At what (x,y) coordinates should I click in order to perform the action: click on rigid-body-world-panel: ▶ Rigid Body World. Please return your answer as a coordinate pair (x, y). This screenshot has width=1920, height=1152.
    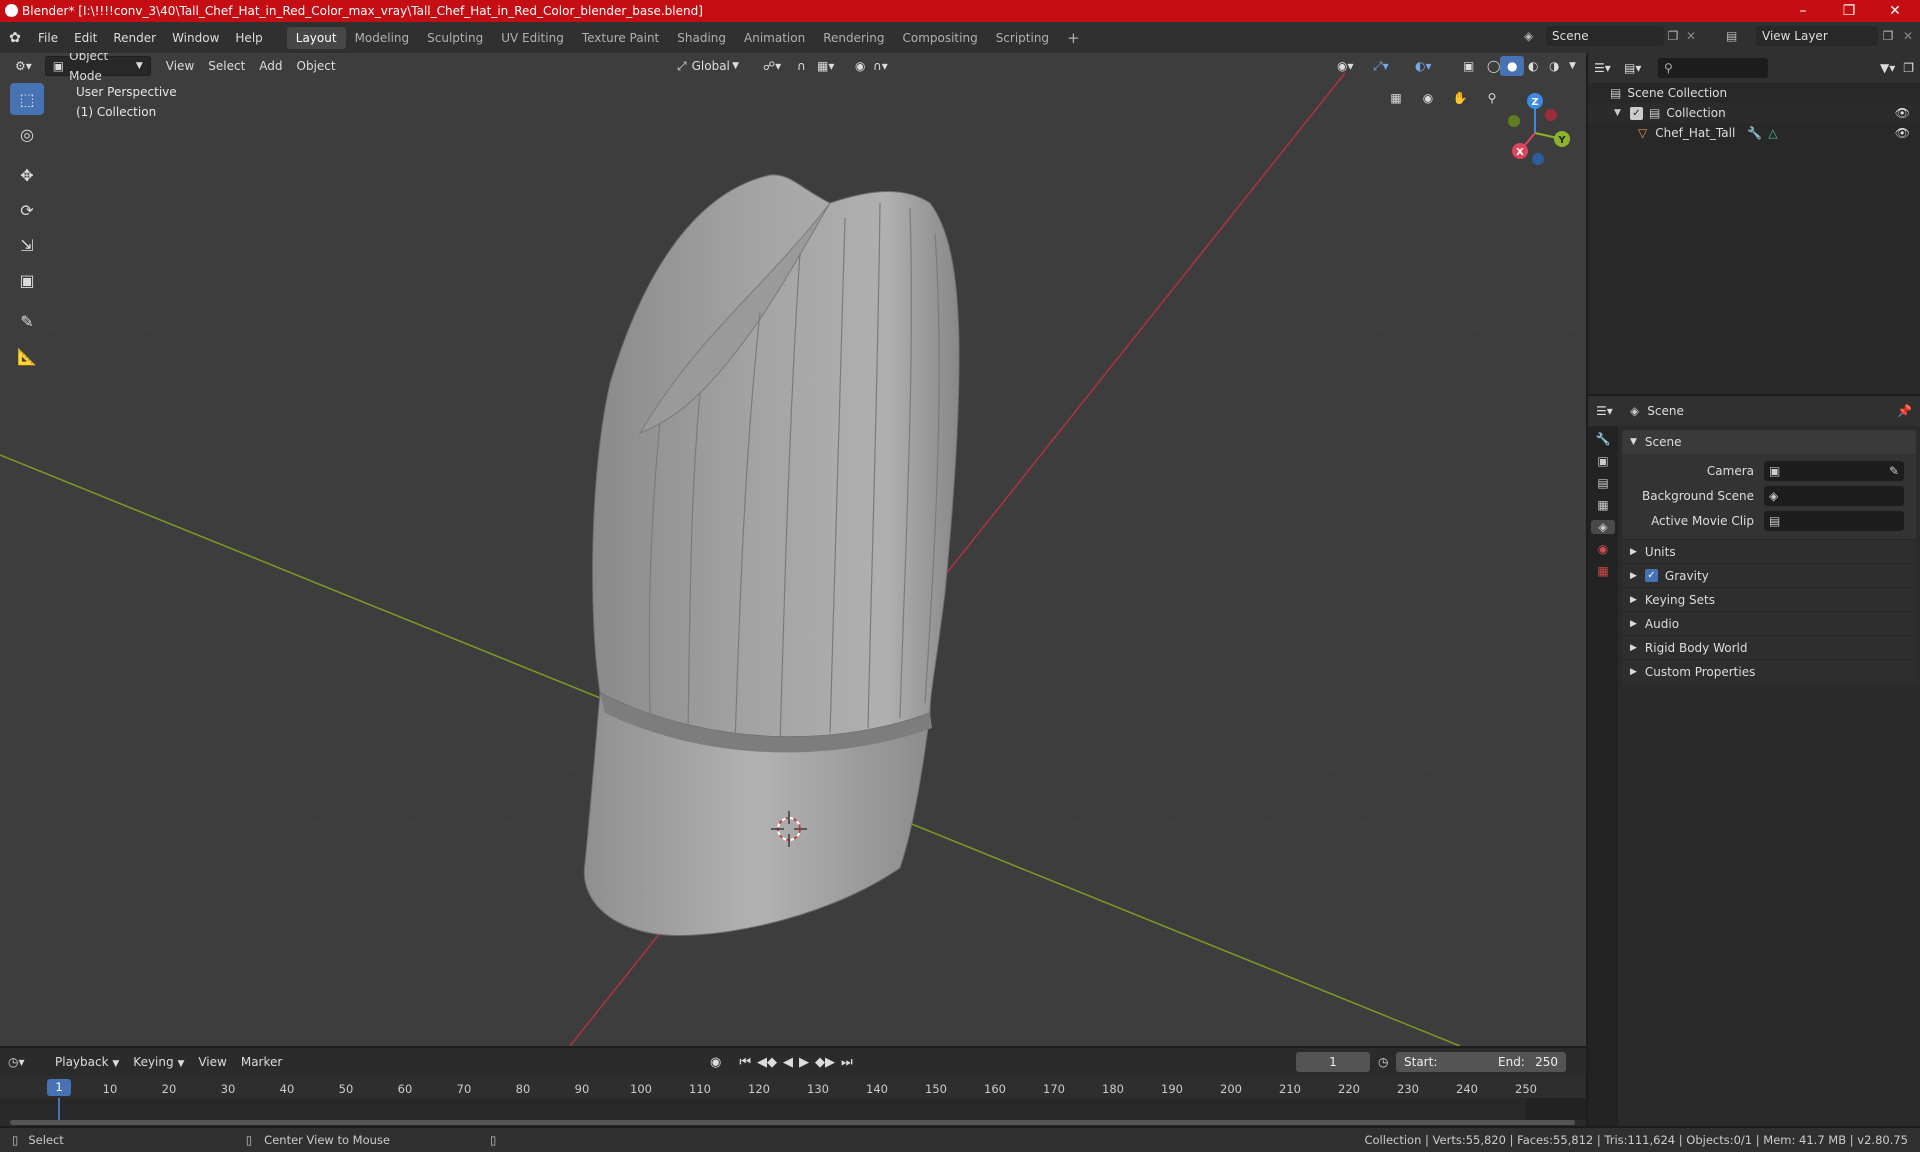
    Looking at the image, I should click on (1769, 647).